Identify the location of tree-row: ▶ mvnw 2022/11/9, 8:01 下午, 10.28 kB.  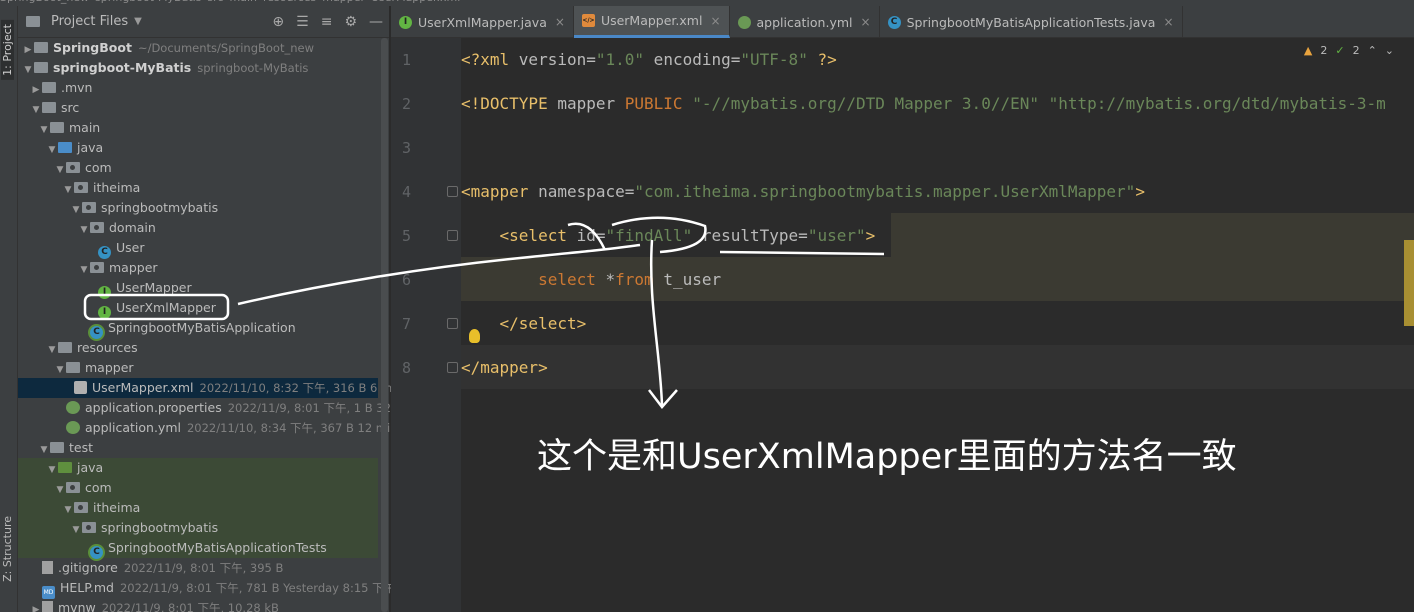
(198, 605).